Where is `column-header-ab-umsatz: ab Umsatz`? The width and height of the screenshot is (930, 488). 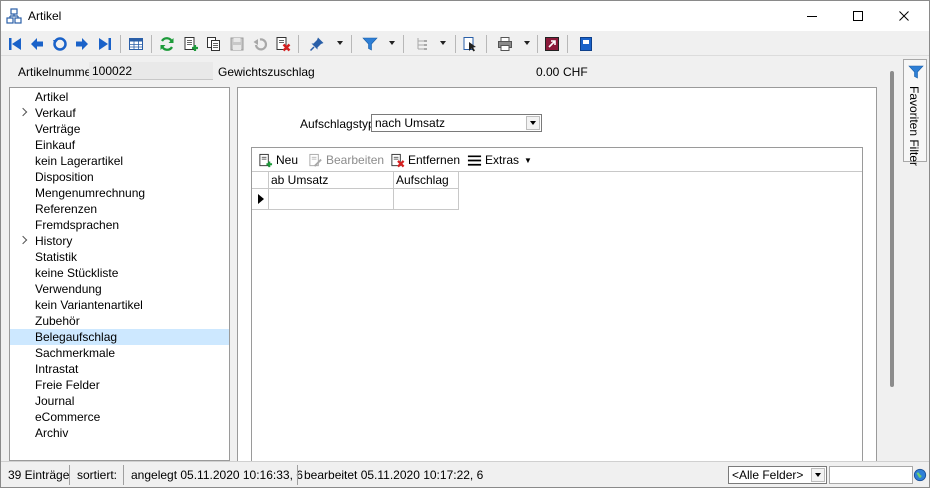
column-header-ab-umsatz: ab Umsatz is located at coordinates (331, 180).